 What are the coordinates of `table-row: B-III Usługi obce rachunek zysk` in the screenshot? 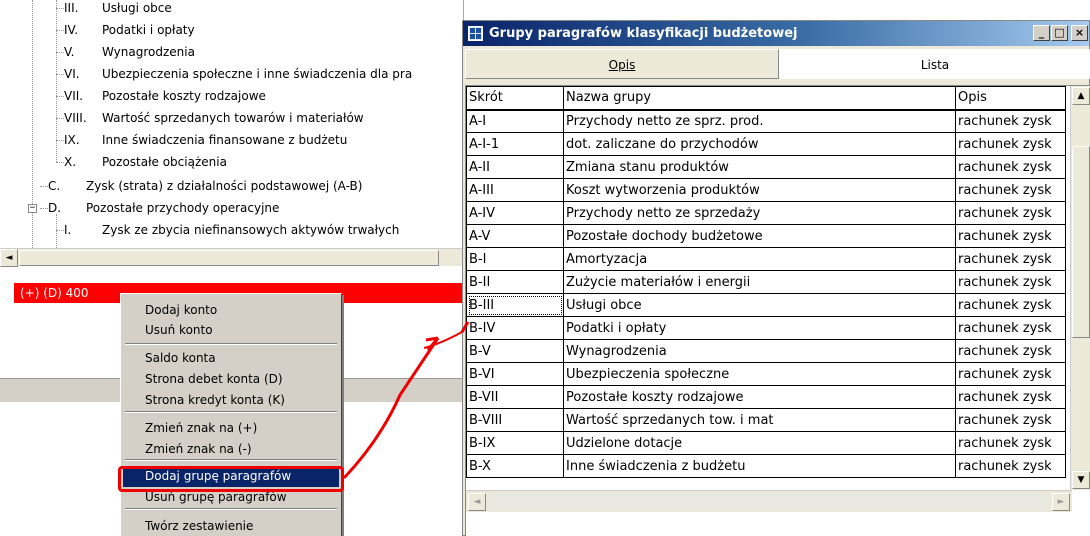 It's located at (766, 305).